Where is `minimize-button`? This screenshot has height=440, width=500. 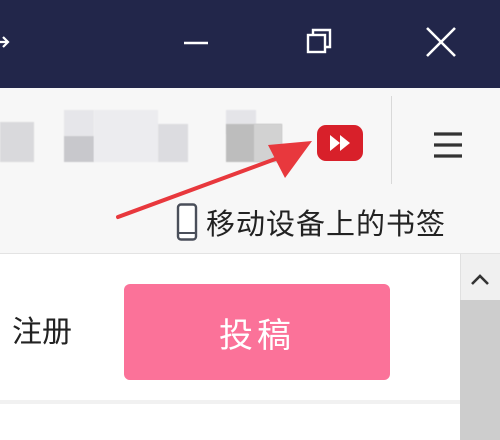
minimize-button is located at coordinates (196, 42).